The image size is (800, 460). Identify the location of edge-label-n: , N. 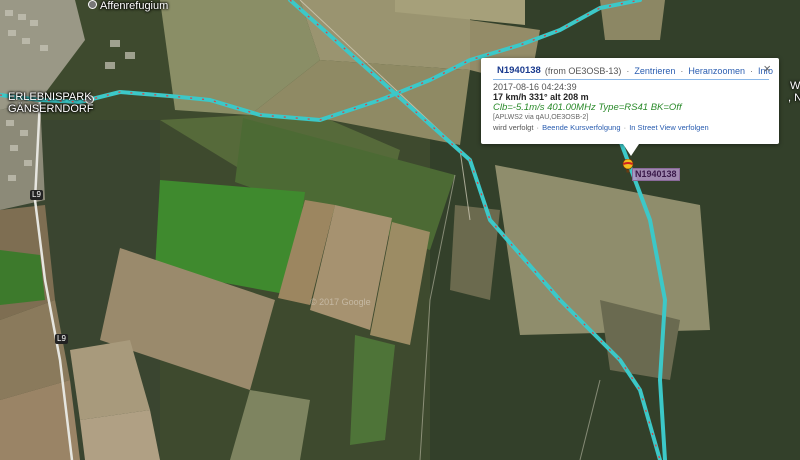
(794, 98).